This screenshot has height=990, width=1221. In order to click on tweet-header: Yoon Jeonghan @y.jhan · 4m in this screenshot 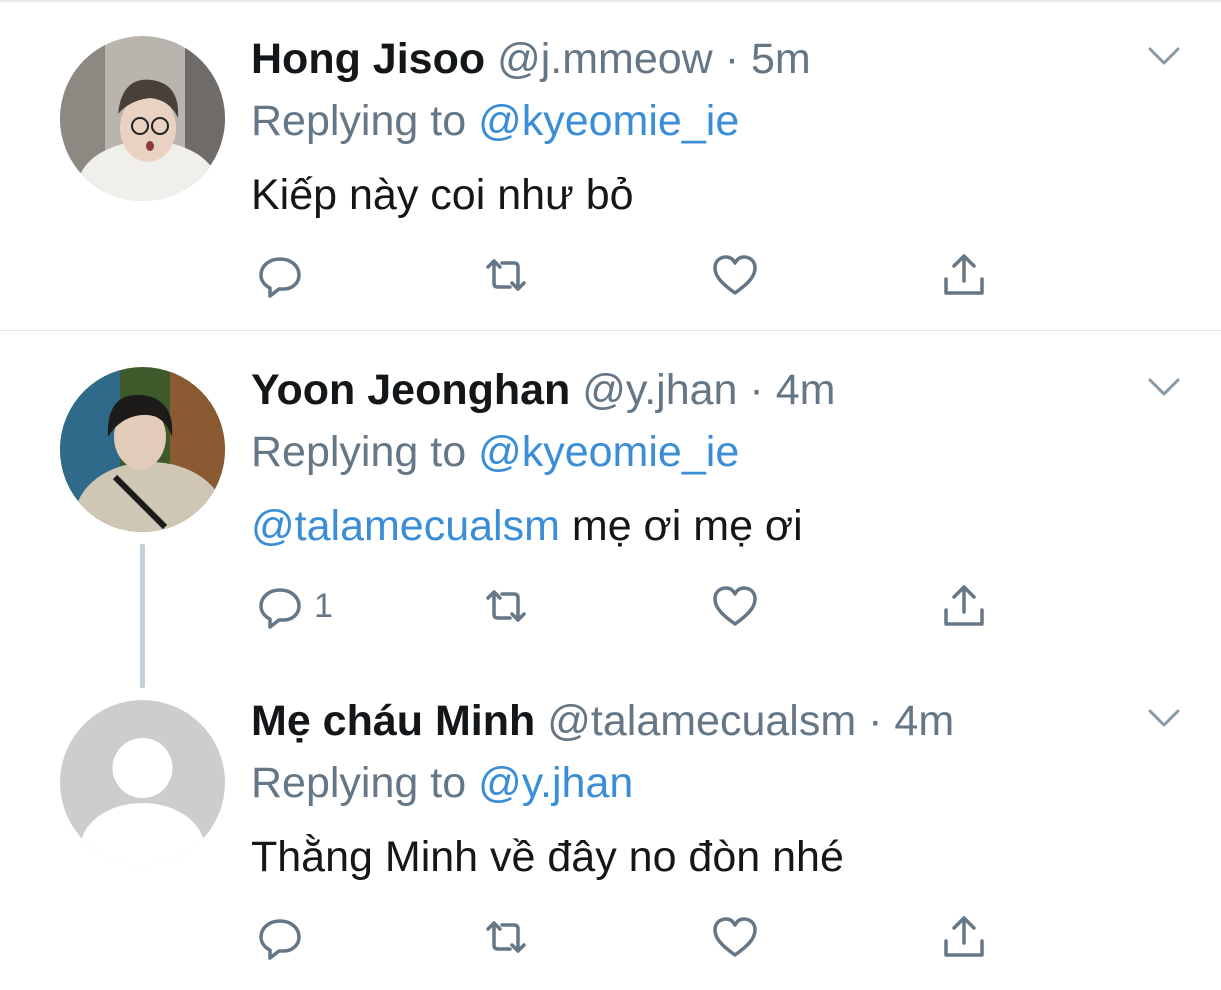, I will do `click(543, 390)`.